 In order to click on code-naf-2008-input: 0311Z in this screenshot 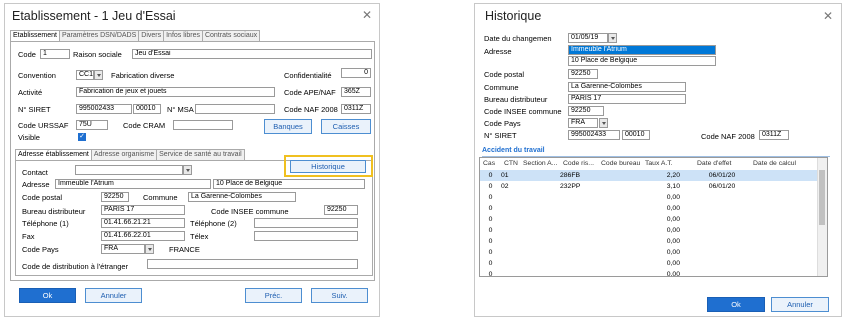, I will do `click(356, 109)`.